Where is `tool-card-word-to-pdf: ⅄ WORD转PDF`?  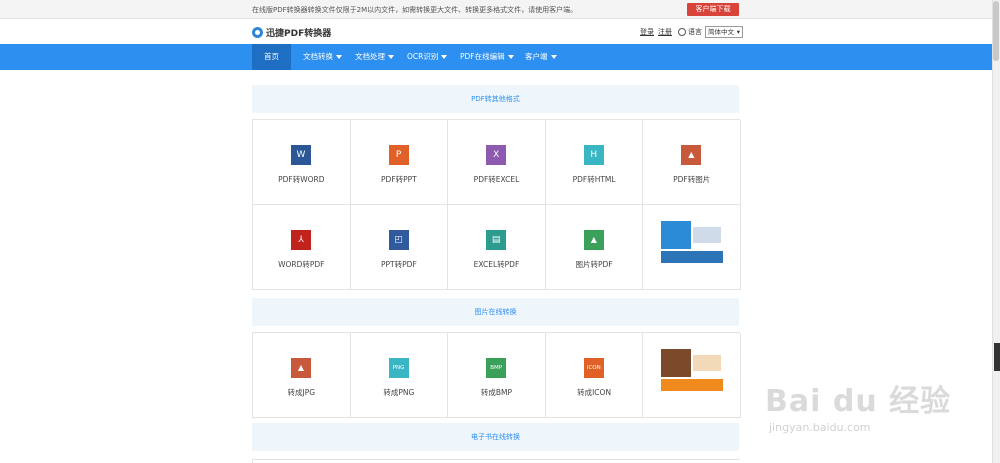
tool-card-word-to-pdf: ⅄ WORD转PDF is located at coordinates (302, 247).